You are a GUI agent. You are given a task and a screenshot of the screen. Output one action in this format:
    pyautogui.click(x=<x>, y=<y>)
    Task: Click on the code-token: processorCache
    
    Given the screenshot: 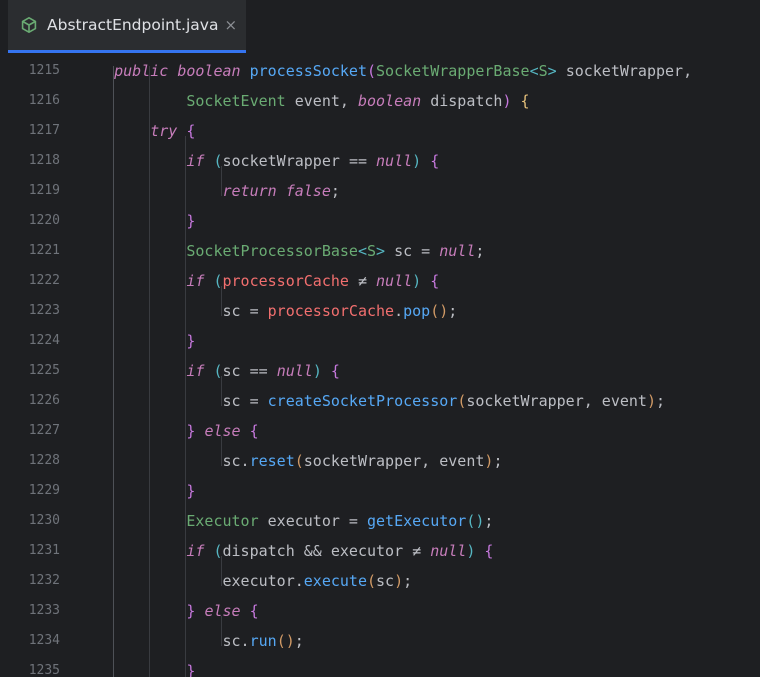 What is the action you would take?
    pyautogui.click(x=290, y=281)
    